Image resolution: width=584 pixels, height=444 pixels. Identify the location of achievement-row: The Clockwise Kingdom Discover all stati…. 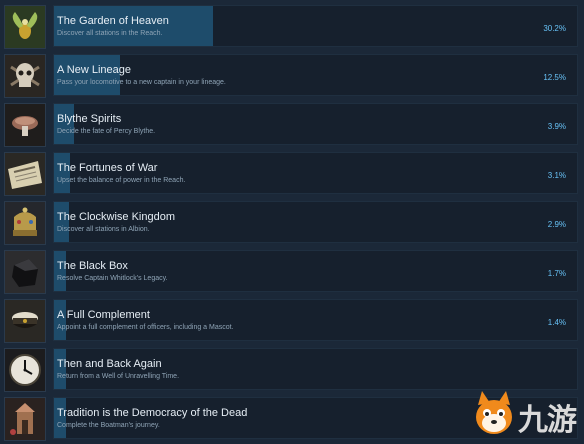
(292, 224).